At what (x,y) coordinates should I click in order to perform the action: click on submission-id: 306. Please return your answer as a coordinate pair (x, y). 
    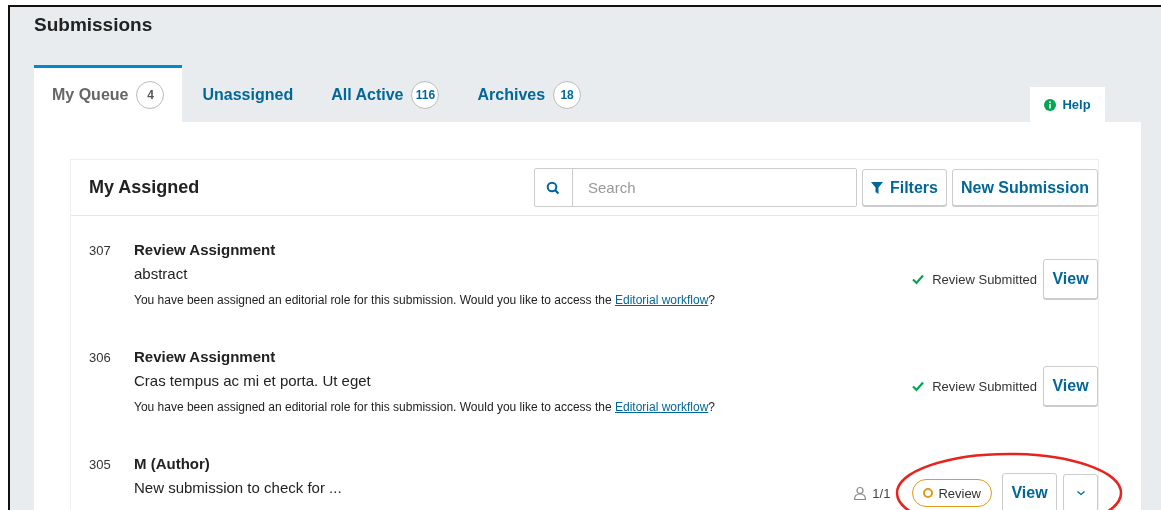
    Looking at the image, I should click on (100, 358).